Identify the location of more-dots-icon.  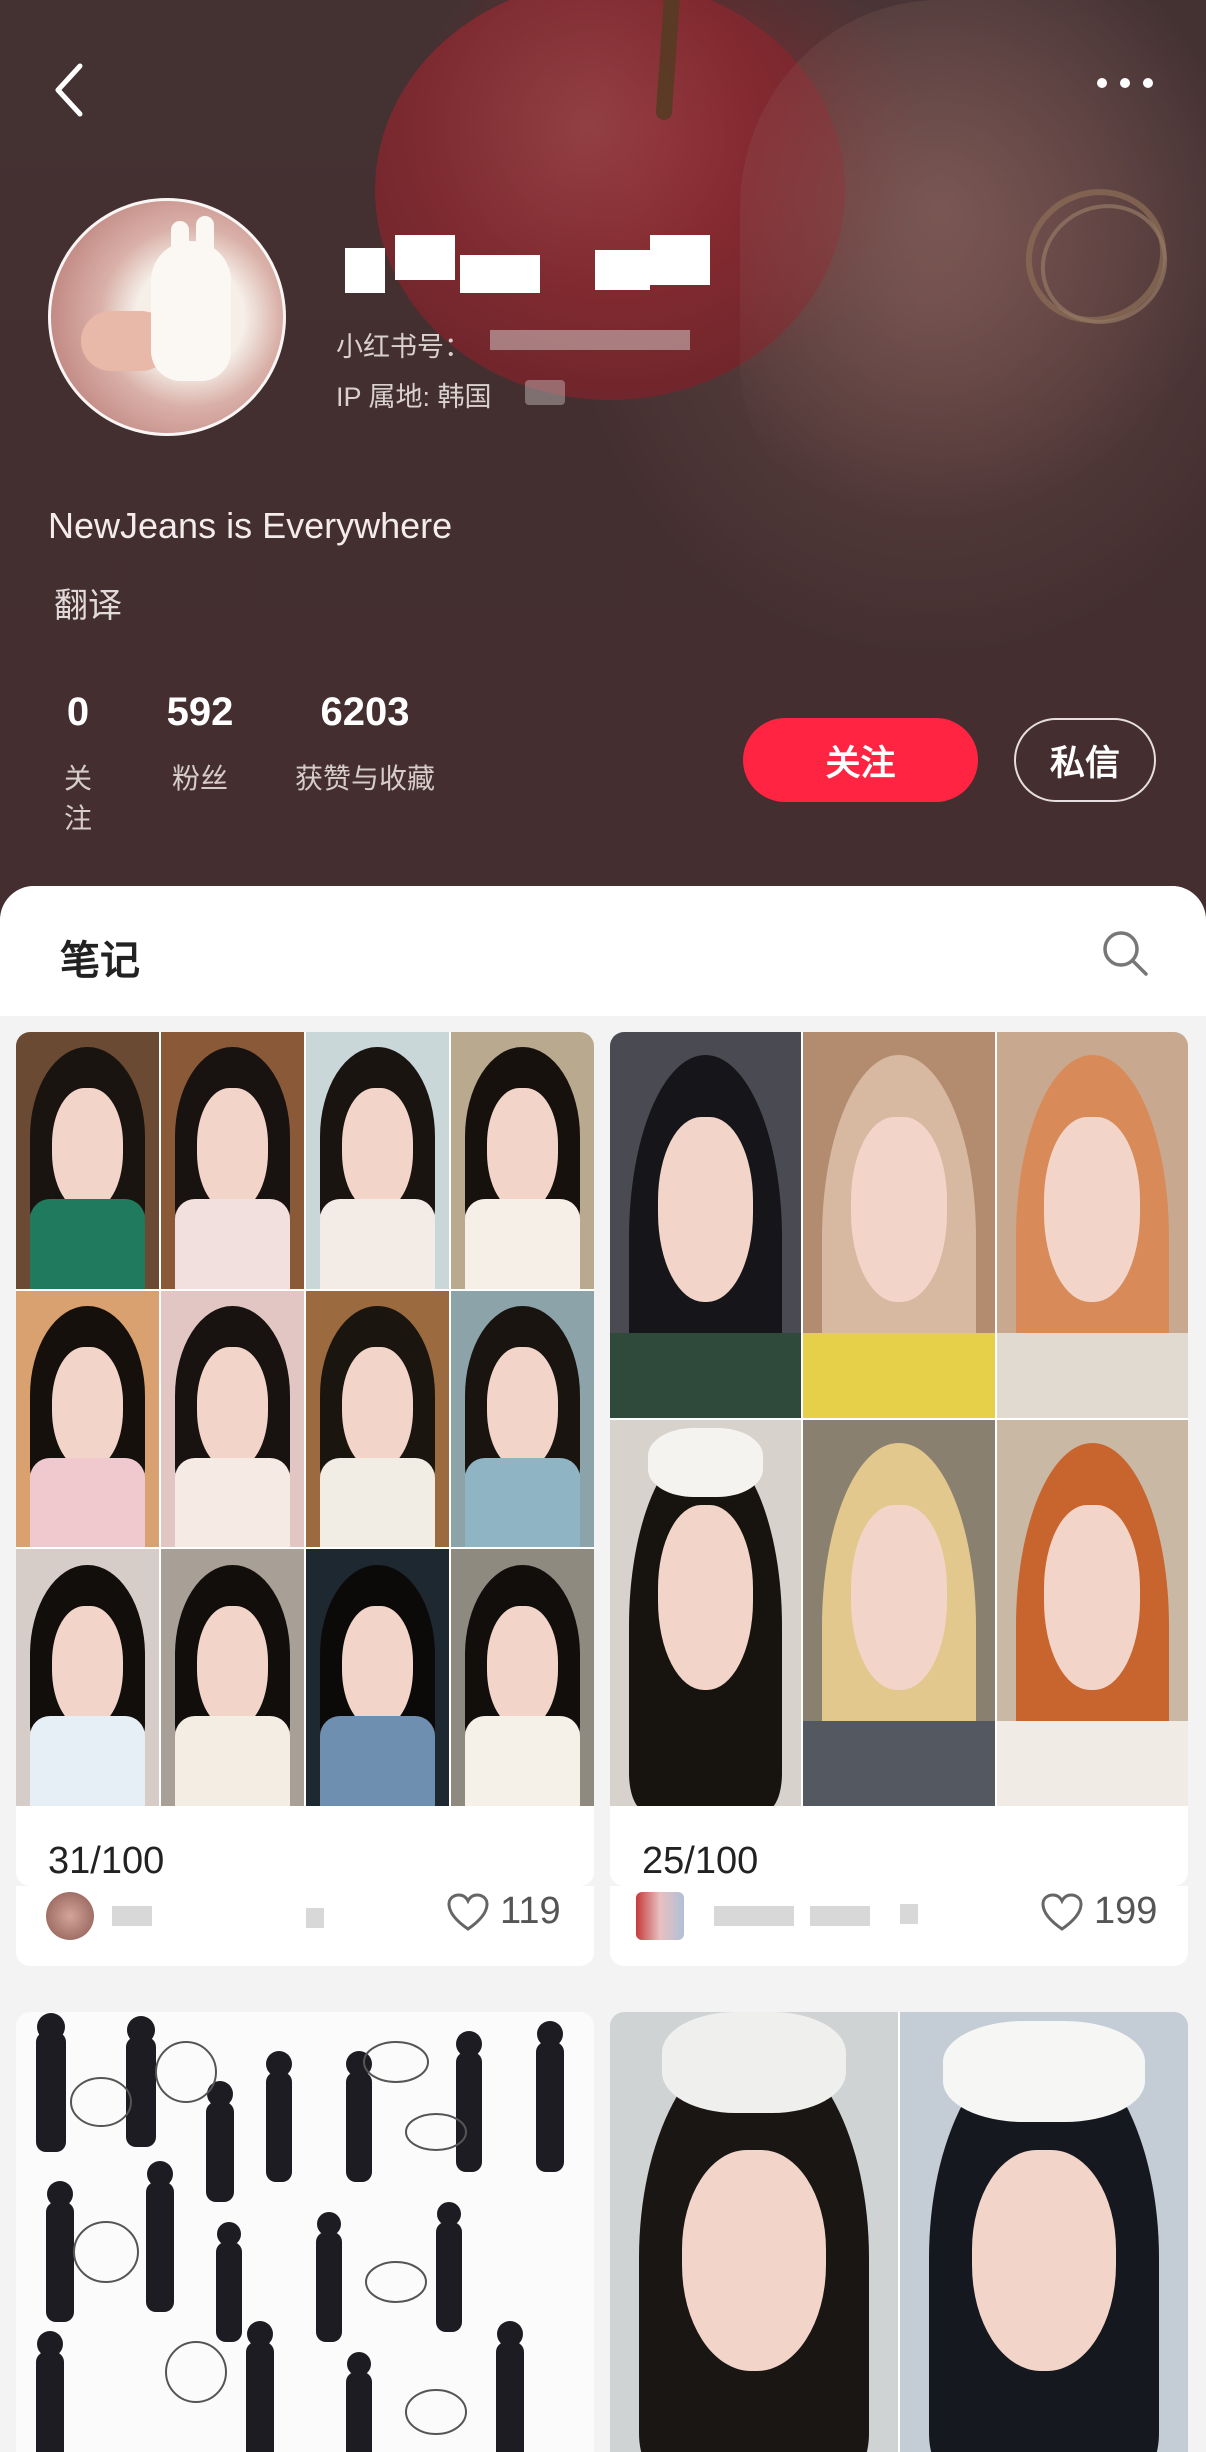
(1125, 83).